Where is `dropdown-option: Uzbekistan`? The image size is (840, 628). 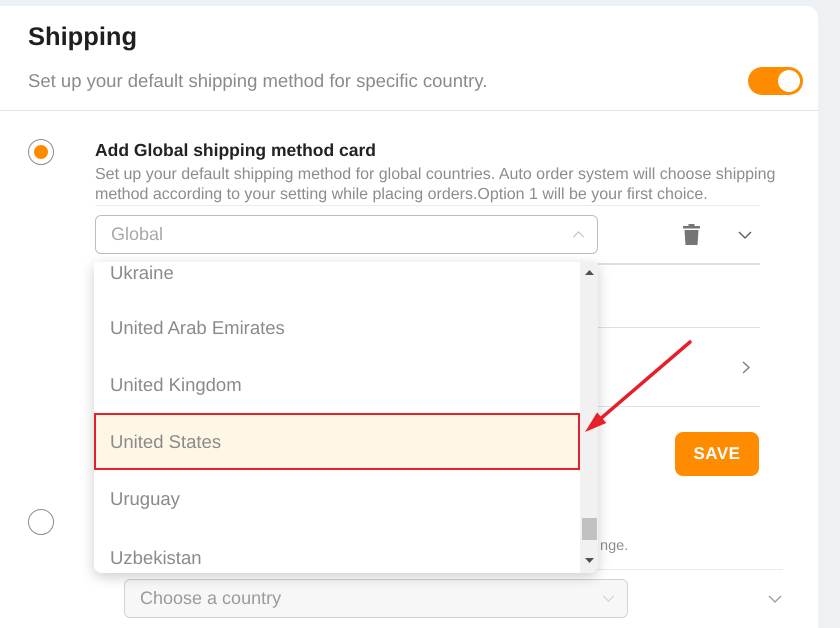 dropdown-option: Uzbekistan is located at coordinates (337, 550).